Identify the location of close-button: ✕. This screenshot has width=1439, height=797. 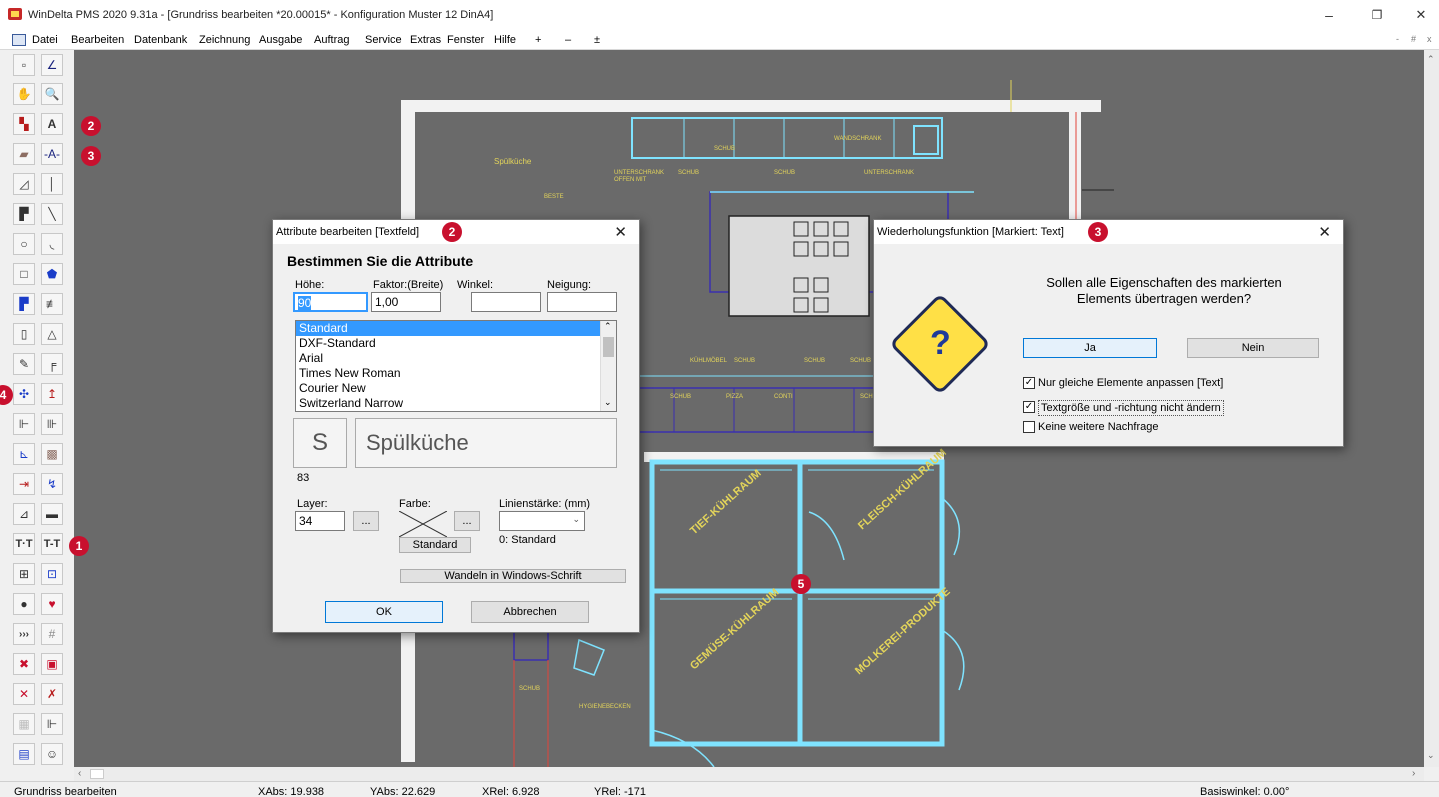
(1419, 15).